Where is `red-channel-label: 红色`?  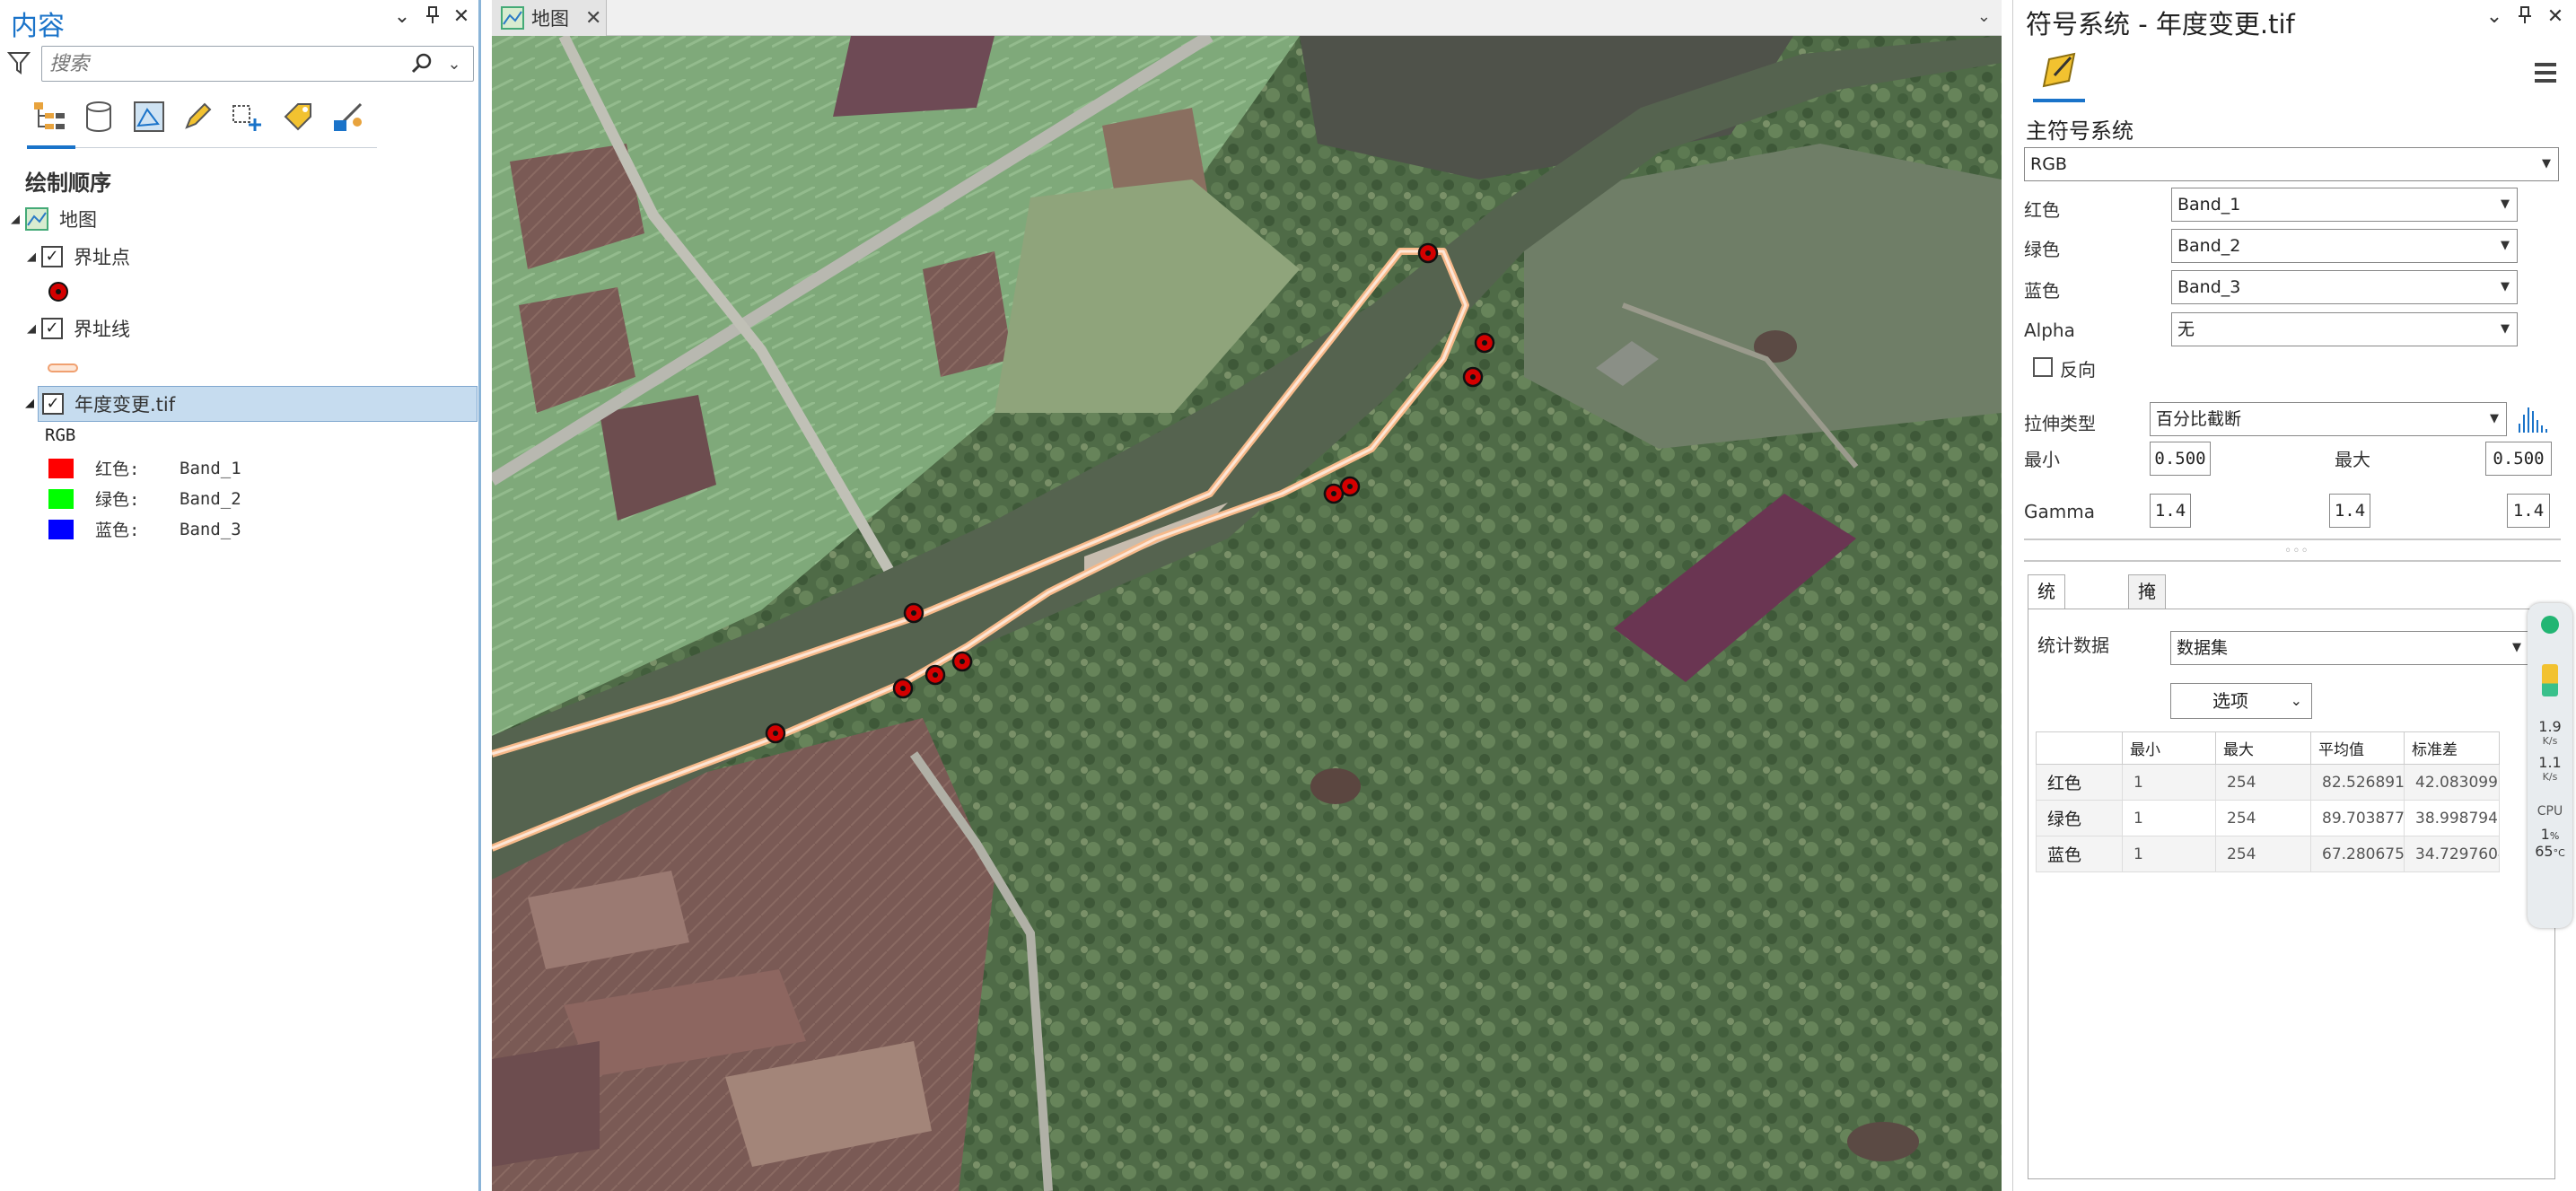 red-channel-label: 红色 is located at coordinates (2042, 210).